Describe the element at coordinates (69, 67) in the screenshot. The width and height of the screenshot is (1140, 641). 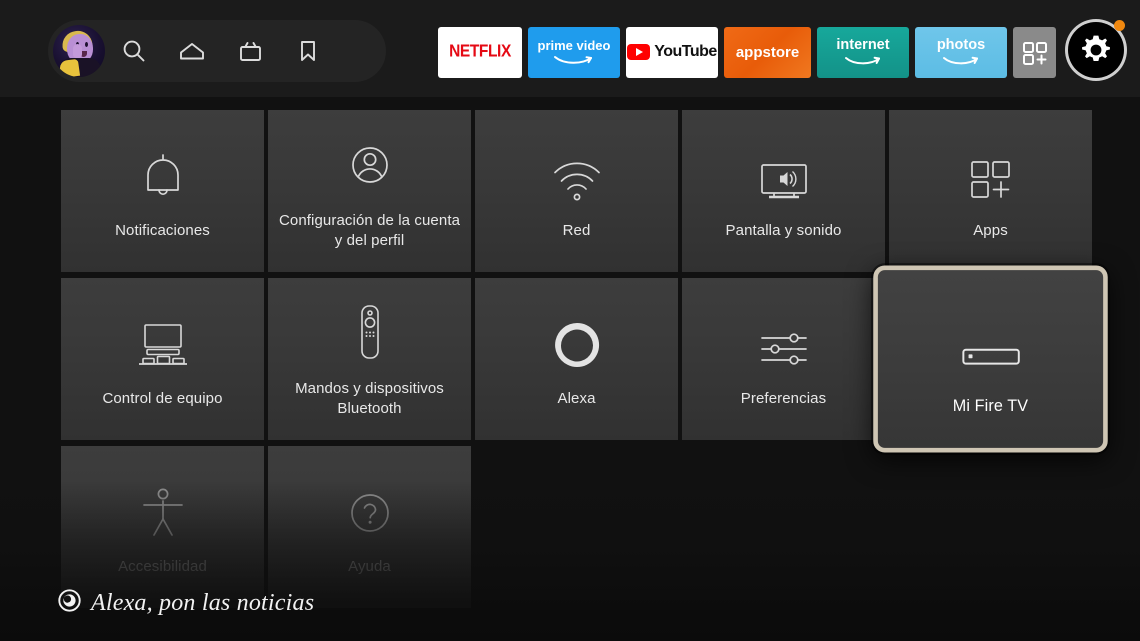
I see `avatar-shoulder` at that location.